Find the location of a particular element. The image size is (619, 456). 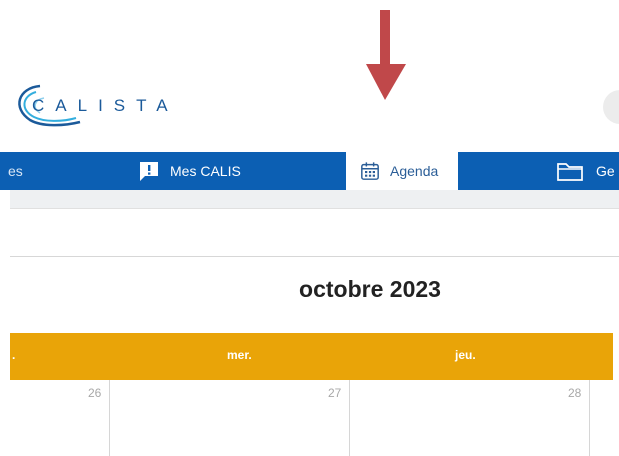

nav-item-agenda: Agenda is located at coordinates (402, 171).